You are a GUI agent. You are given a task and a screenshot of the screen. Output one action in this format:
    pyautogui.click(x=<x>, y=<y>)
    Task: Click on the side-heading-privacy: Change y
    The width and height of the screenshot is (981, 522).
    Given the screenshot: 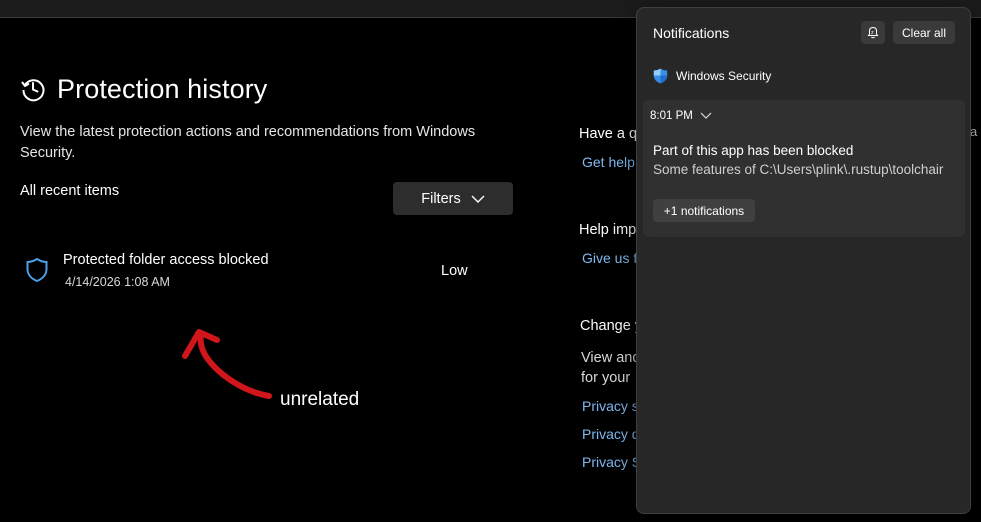 What is the action you would take?
    pyautogui.click(x=611, y=326)
    